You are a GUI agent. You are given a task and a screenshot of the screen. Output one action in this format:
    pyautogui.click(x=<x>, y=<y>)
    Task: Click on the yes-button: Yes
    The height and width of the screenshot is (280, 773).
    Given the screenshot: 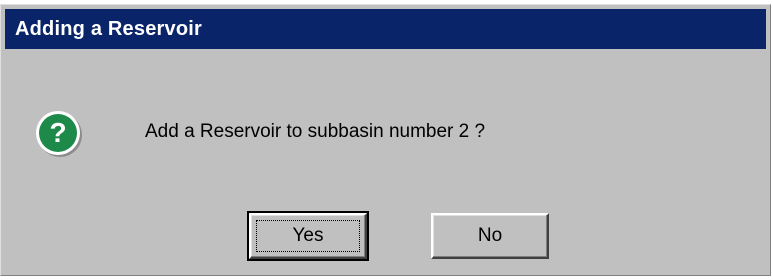 What is the action you would take?
    pyautogui.click(x=308, y=236)
    